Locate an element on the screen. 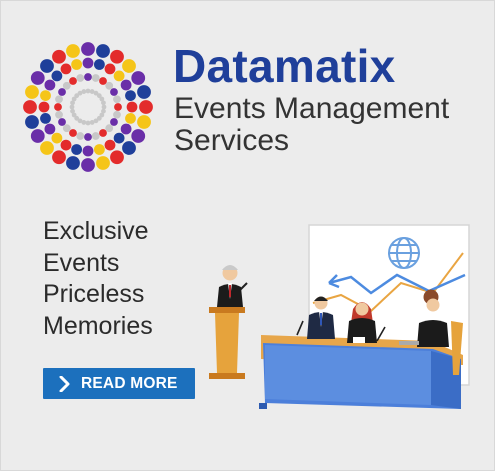 This screenshot has height=471, width=495. read-more-label: READ MORE is located at coordinates (129, 383).